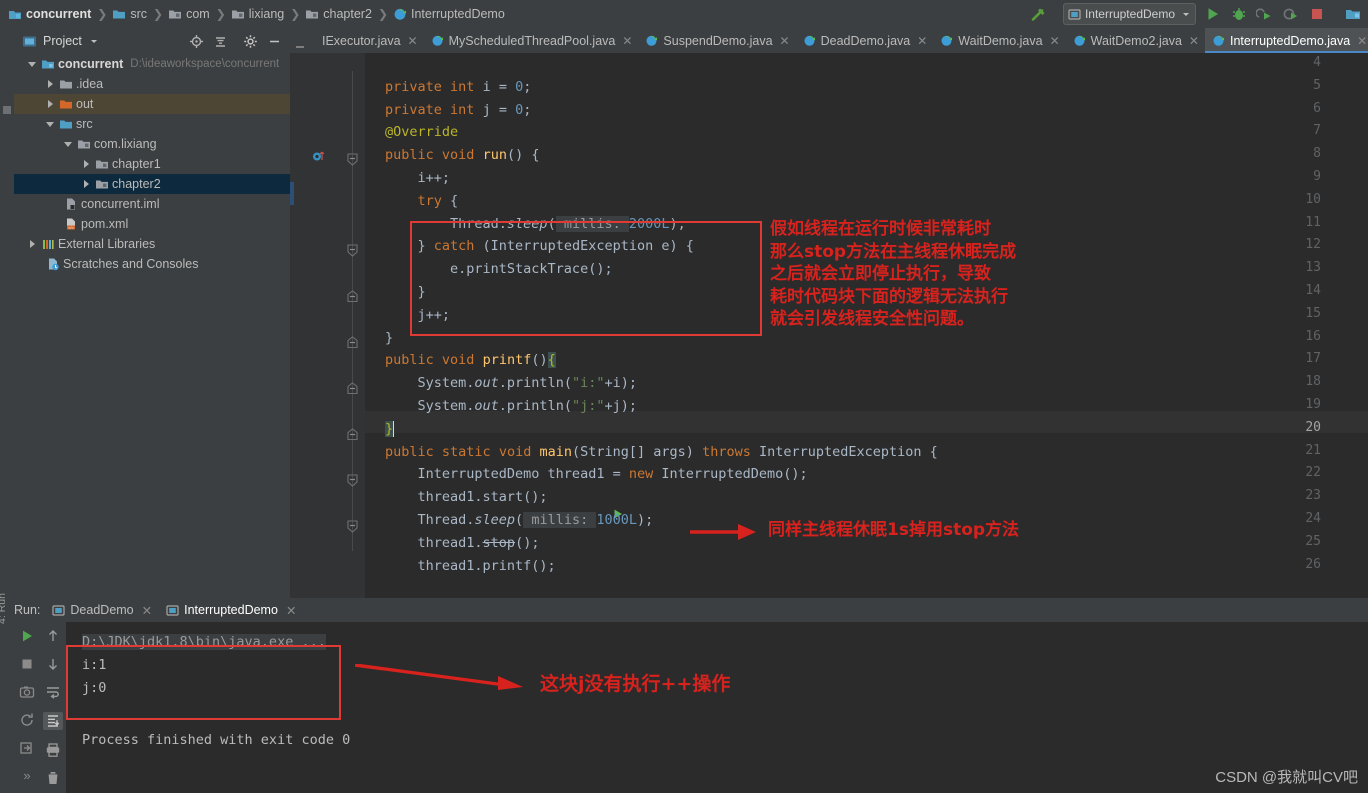 The width and height of the screenshot is (1368, 793). Describe the element at coordinates (152, 184) in the screenshot. I see `tree-item-chapter2: chapter2` at that location.